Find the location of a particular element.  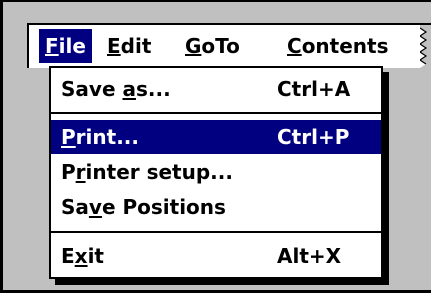

menu-contents: Contents is located at coordinates (338, 46).